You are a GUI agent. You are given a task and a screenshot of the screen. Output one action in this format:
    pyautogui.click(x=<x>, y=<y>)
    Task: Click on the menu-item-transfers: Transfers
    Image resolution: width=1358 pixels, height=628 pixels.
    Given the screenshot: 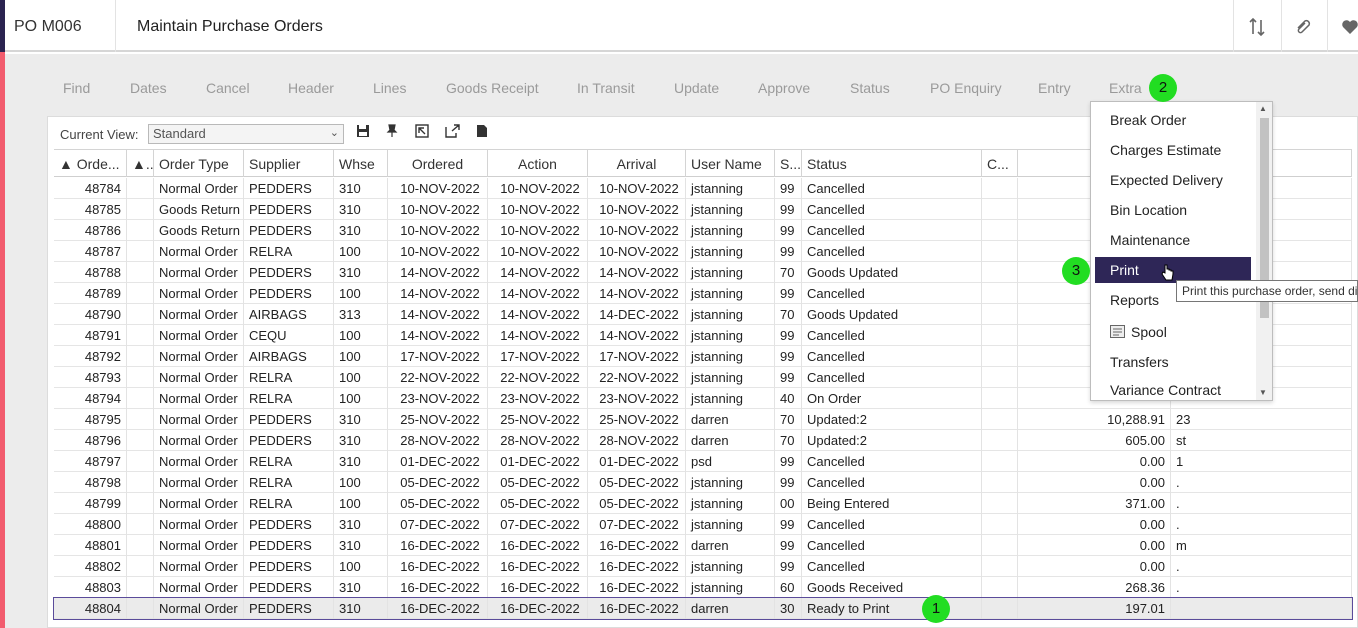 What is the action you would take?
    pyautogui.click(x=1173, y=362)
    